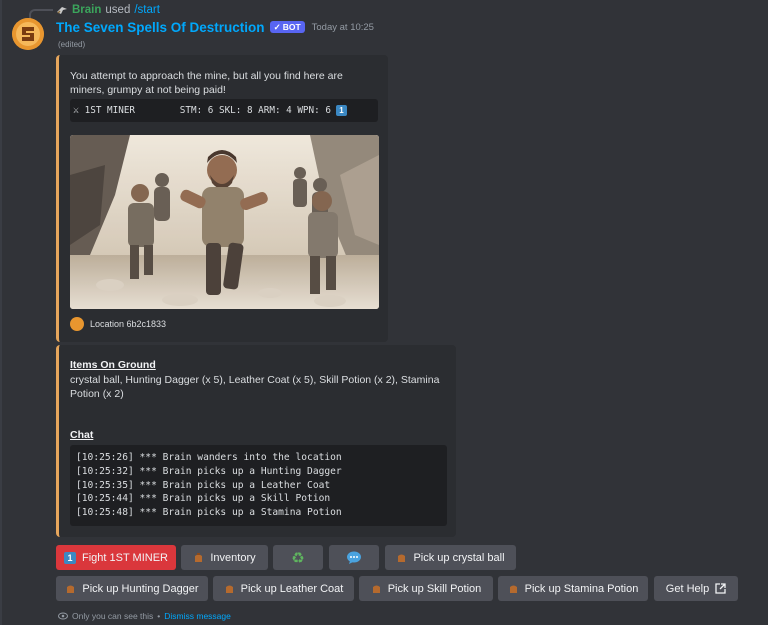 The height and width of the screenshot is (625, 768). I want to click on reply-command: /start, so click(147, 10).